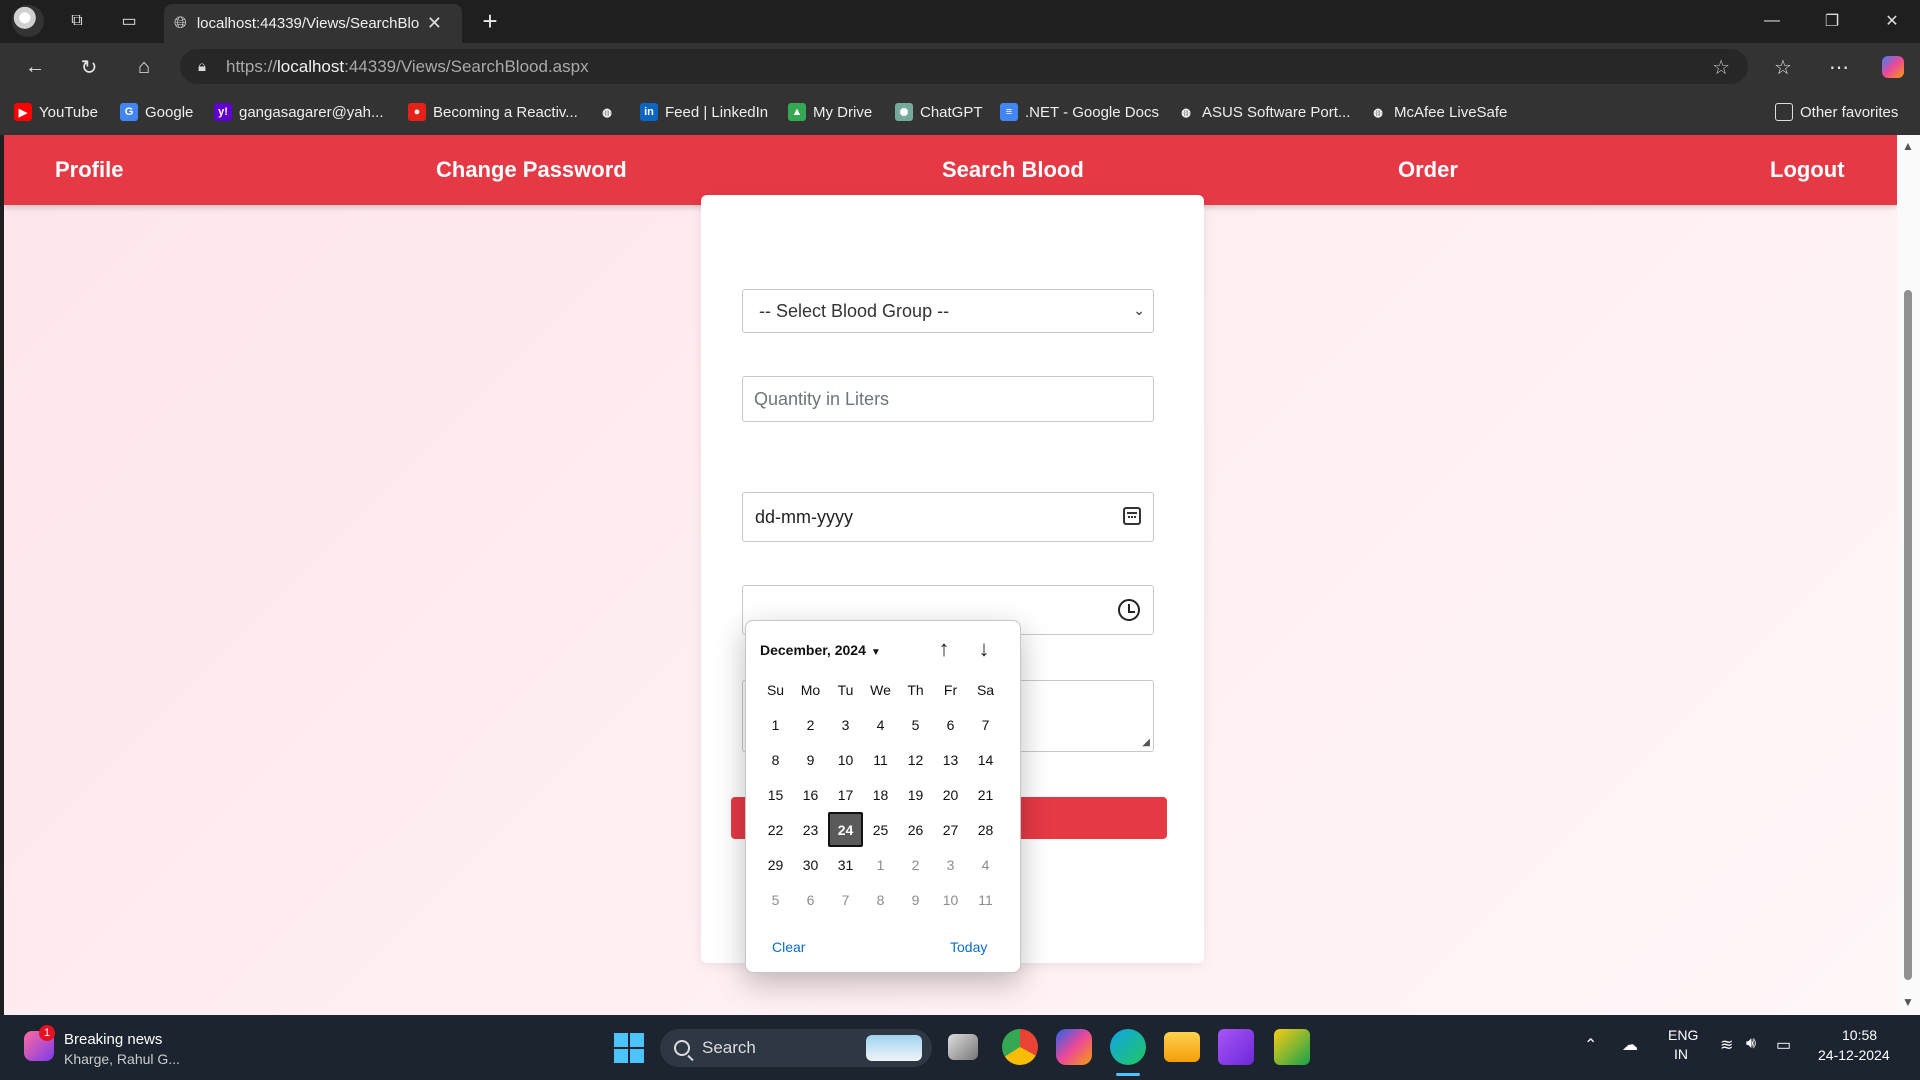 This screenshot has width=1920, height=1080. Describe the element at coordinates (915, 899) in the screenshot. I see `calendar-day-other-month: 9` at that location.